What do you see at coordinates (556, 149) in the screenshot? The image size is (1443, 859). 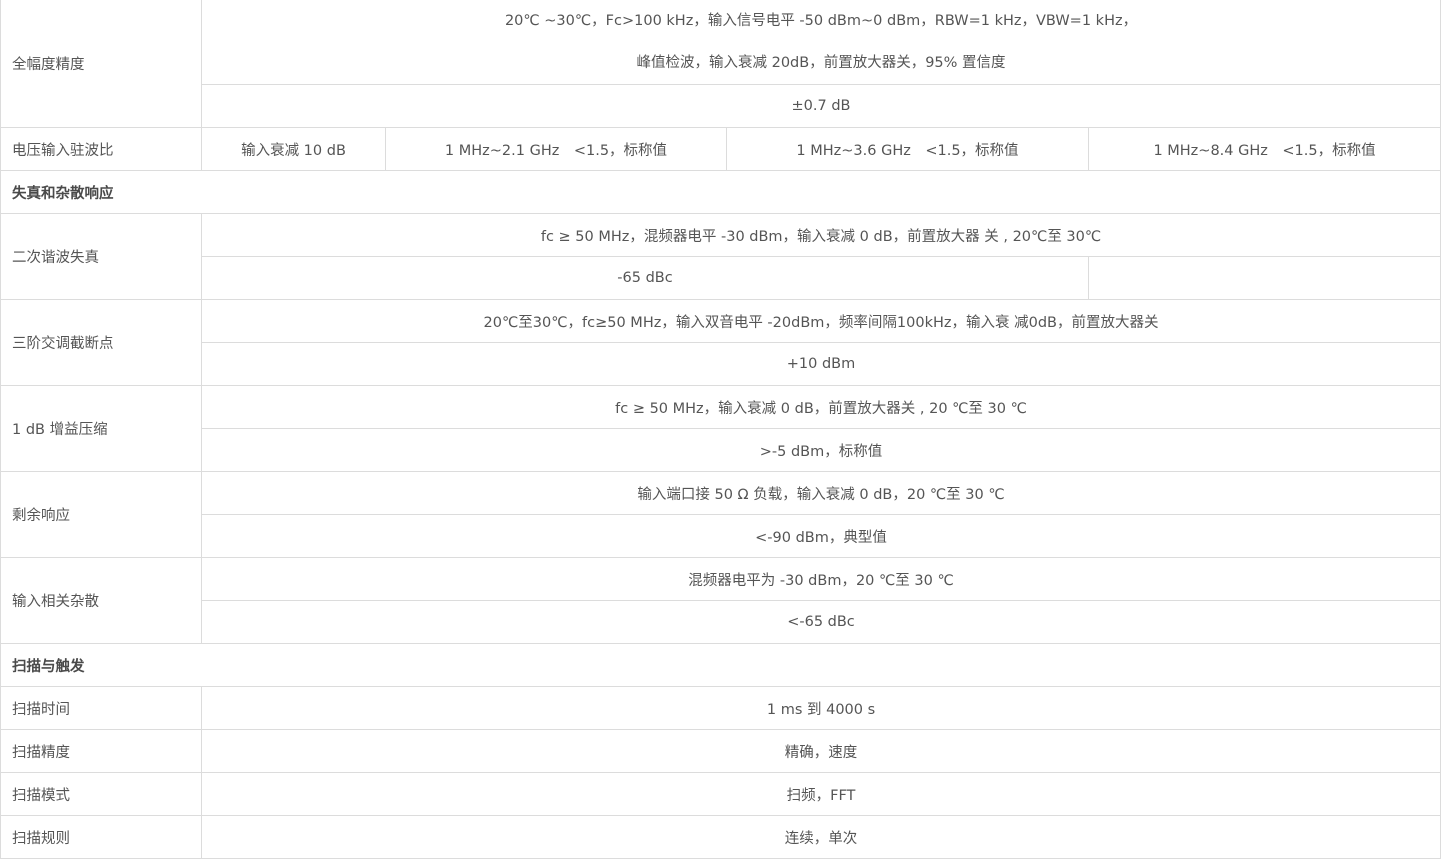 I see `vswr-range-1: 1 MHz~2.1 GHz <1.5，标称值` at bounding box center [556, 149].